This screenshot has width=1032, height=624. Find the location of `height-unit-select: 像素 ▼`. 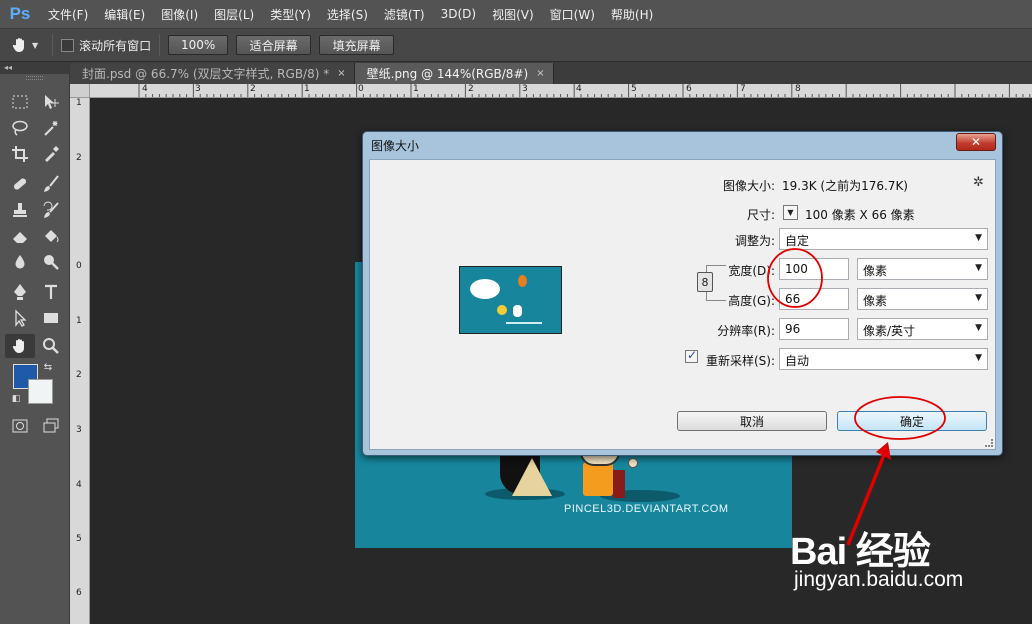

height-unit-select: 像素 ▼ is located at coordinates (922, 299).